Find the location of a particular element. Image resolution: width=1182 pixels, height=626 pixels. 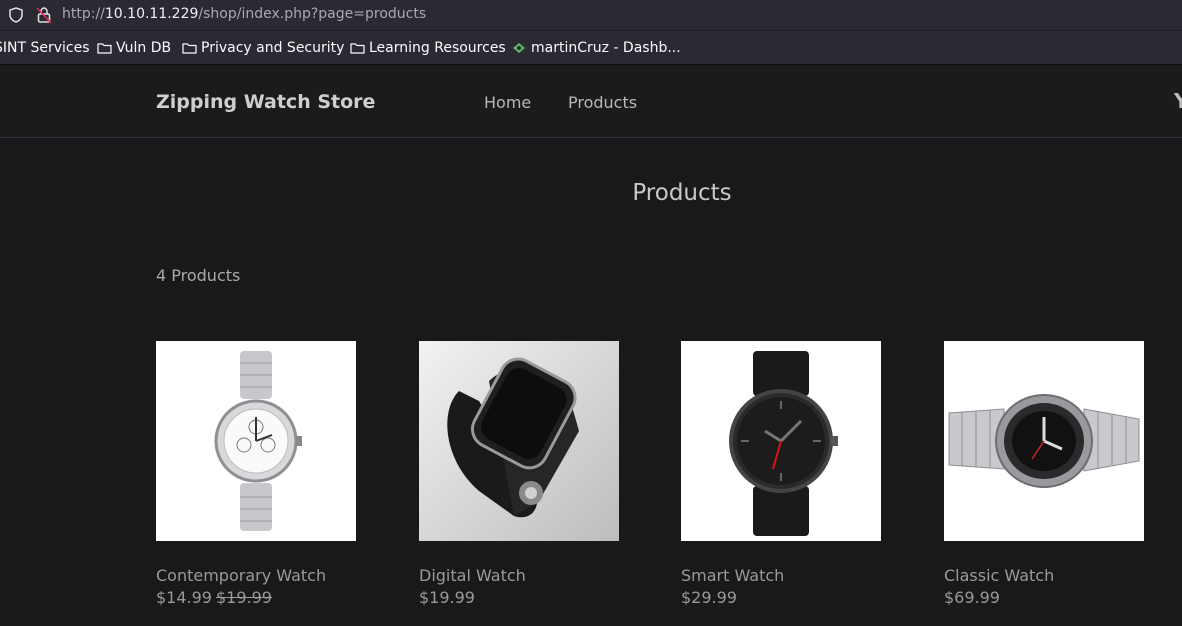

site-header: Zipping Watch Store Home Products Y is located at coordinates (591, 101).